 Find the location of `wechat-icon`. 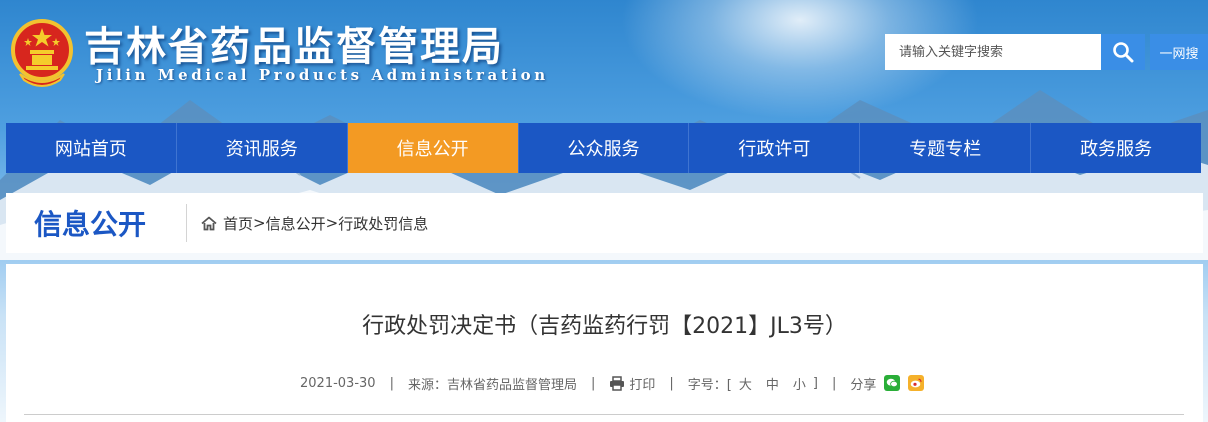

wechat-icon is located at coordinates (892, 383).